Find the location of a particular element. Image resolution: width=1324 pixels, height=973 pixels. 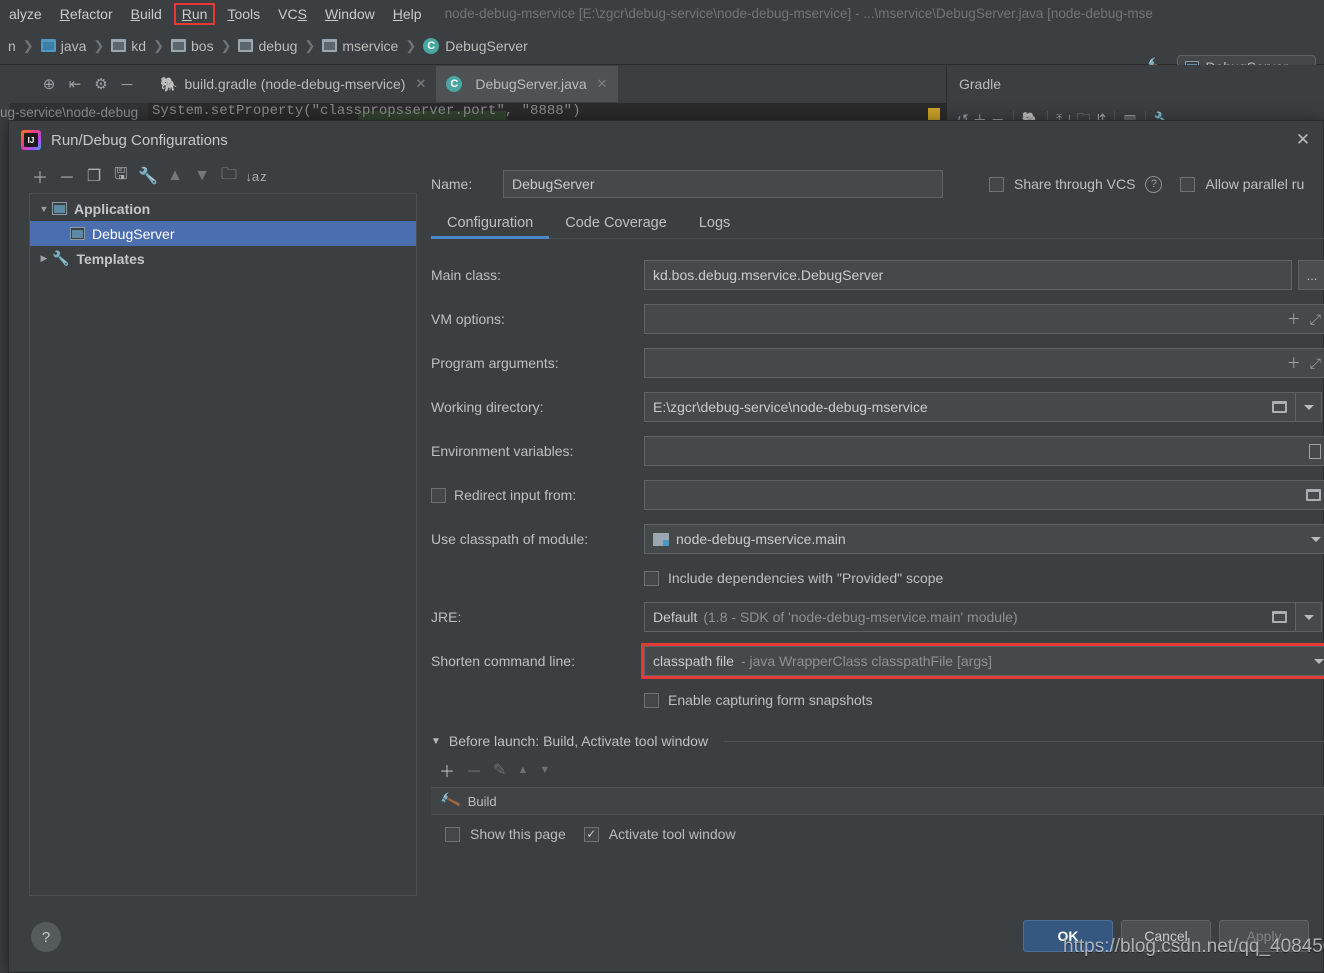

show-this-page-checkbox is located at coordinates (452, 834).